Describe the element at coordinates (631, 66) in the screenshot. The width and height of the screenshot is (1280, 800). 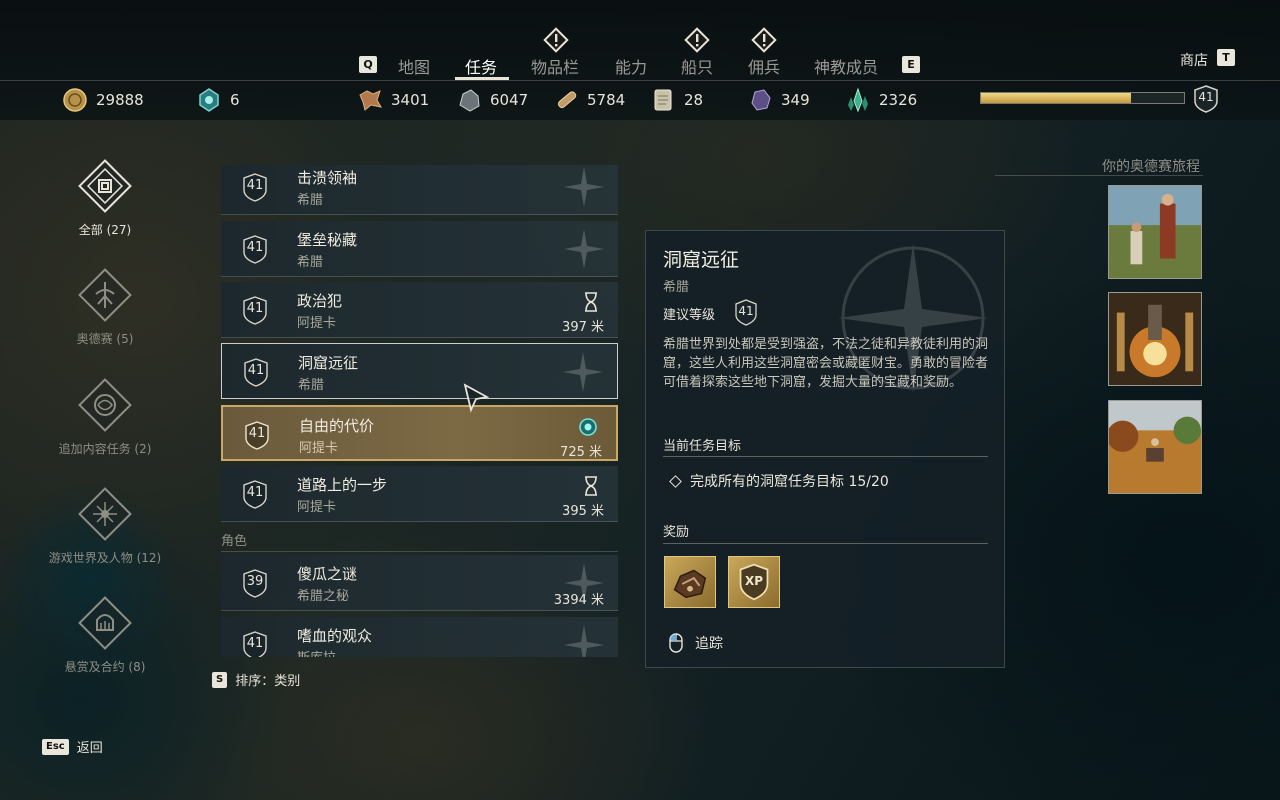
I see `tab-abilities: 能力` at that location.